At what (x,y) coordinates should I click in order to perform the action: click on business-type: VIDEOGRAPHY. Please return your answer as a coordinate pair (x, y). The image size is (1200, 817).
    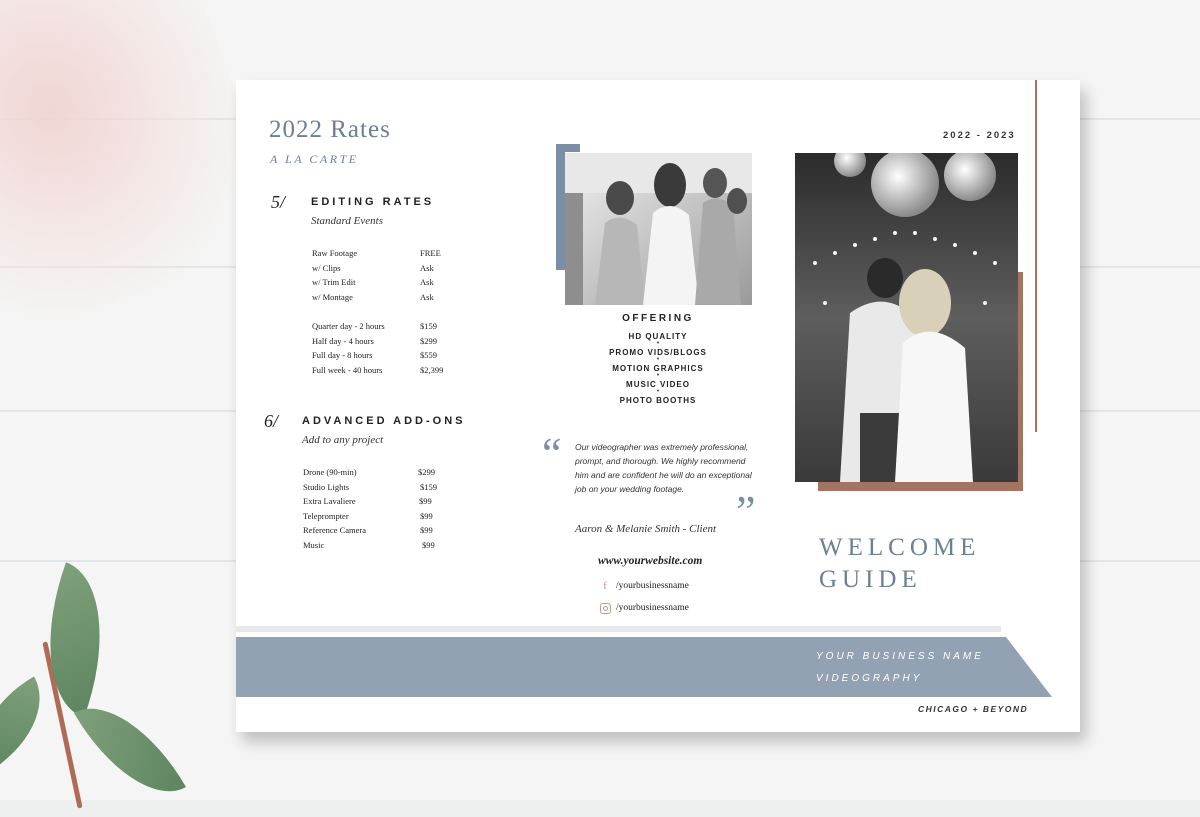
    Looking at the image, I should click on (869, 678).